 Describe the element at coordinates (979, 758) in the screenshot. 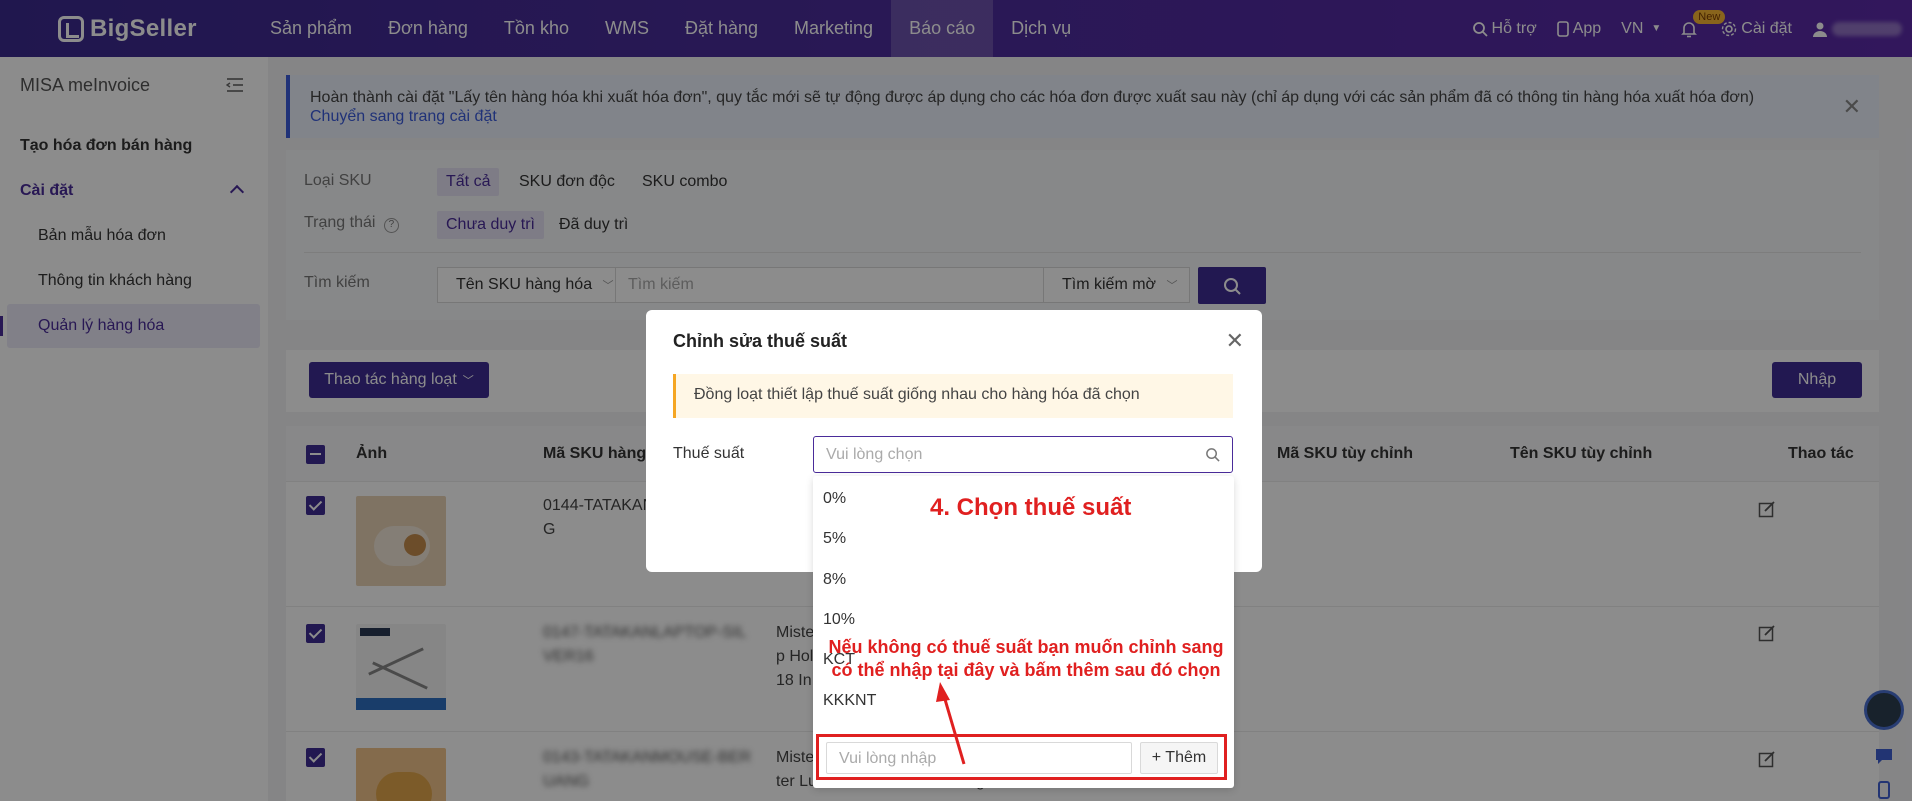

I see `custom-rate-input: Vui lòng nhập` at that location.